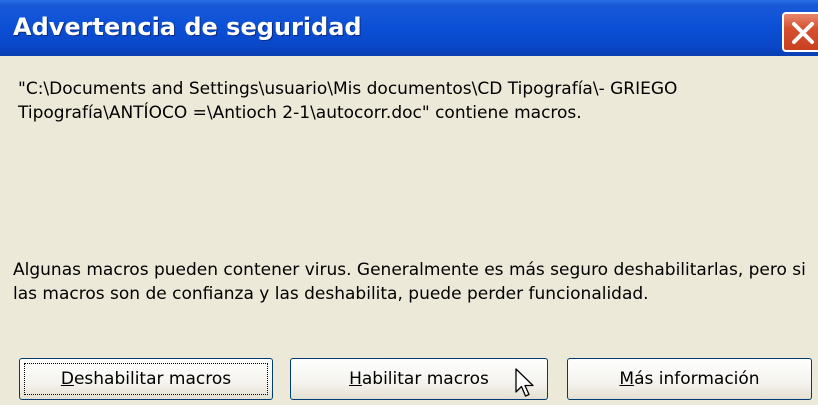 Image resolution: width=818 pixels, height=405 pixels. What do you see at coordinates (803, 33) in the screenshot?
I see `close-icon` at bounding box center [803, 33].